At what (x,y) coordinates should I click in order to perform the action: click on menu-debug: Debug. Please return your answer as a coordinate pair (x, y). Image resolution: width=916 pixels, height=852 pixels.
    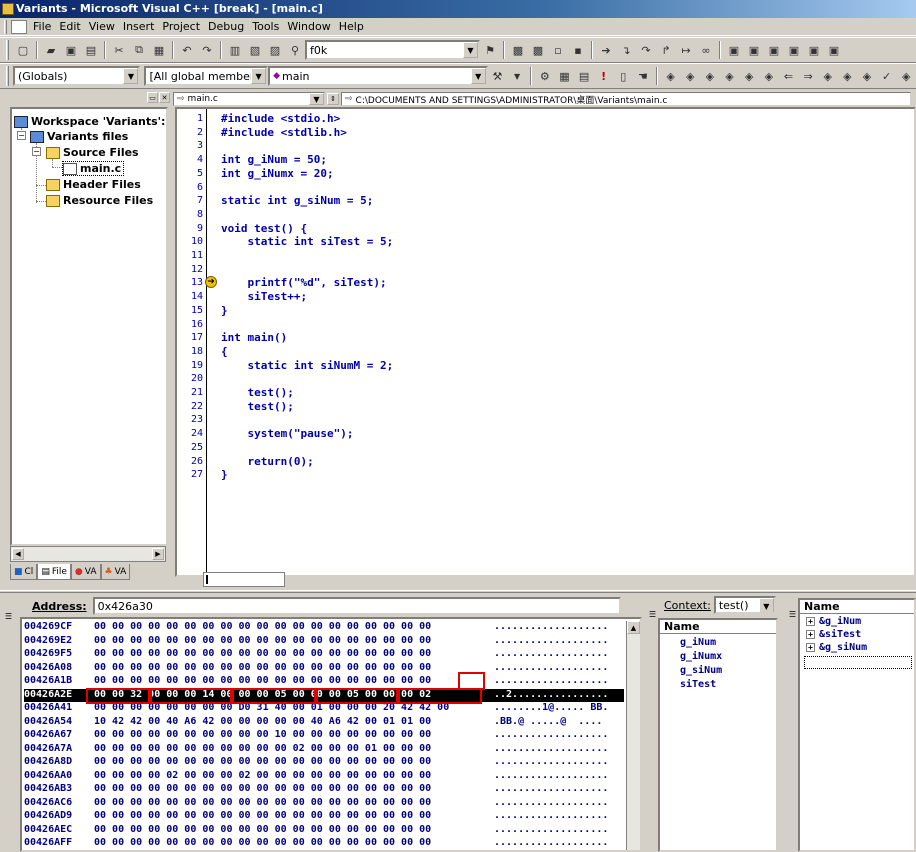
    Looking at the image, I should click on (226, 27).